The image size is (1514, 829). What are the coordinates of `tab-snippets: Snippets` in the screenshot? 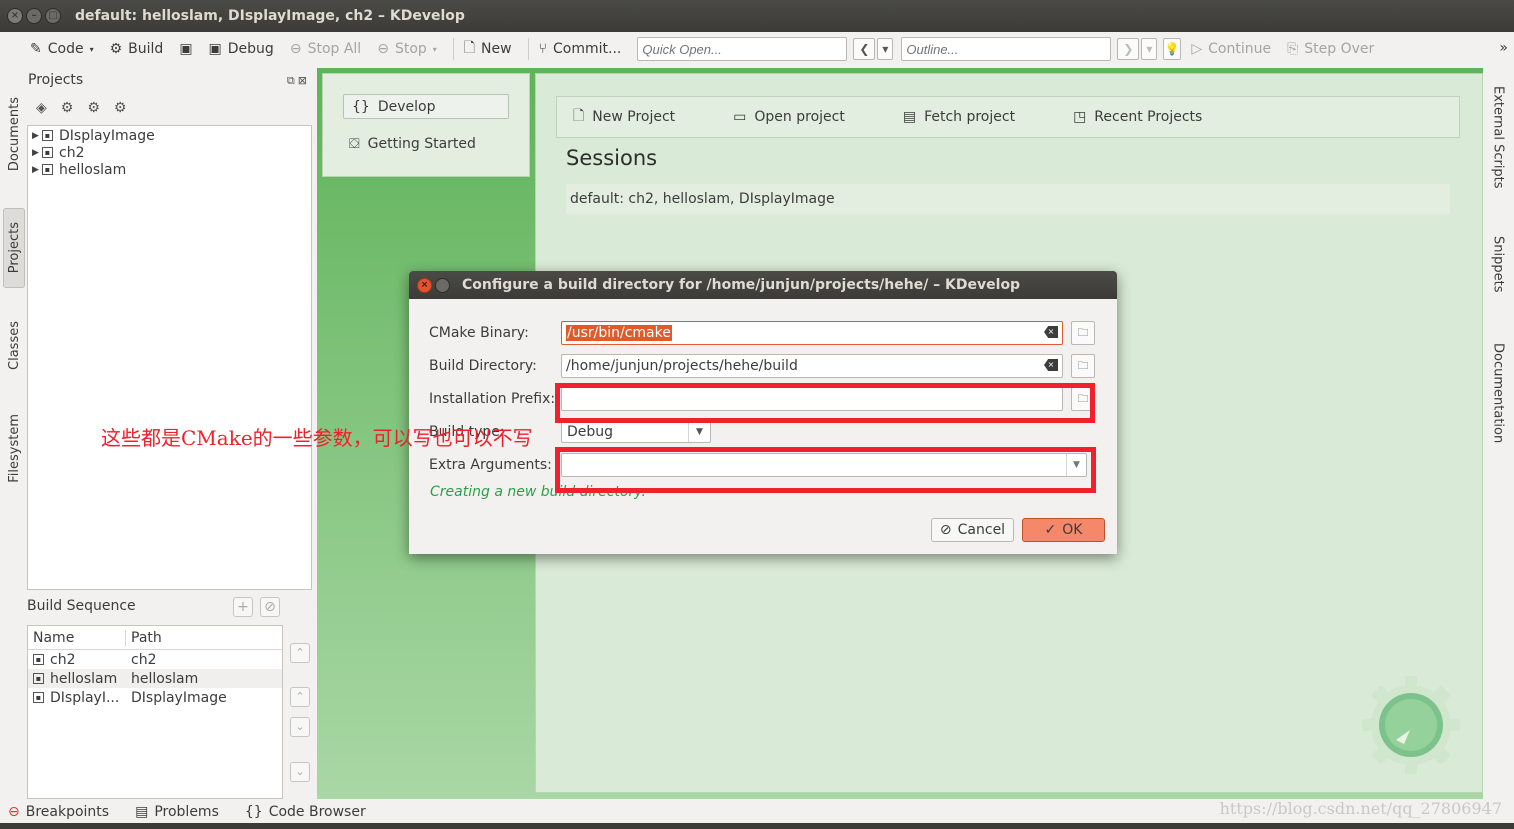 It's located at (1498, 264).